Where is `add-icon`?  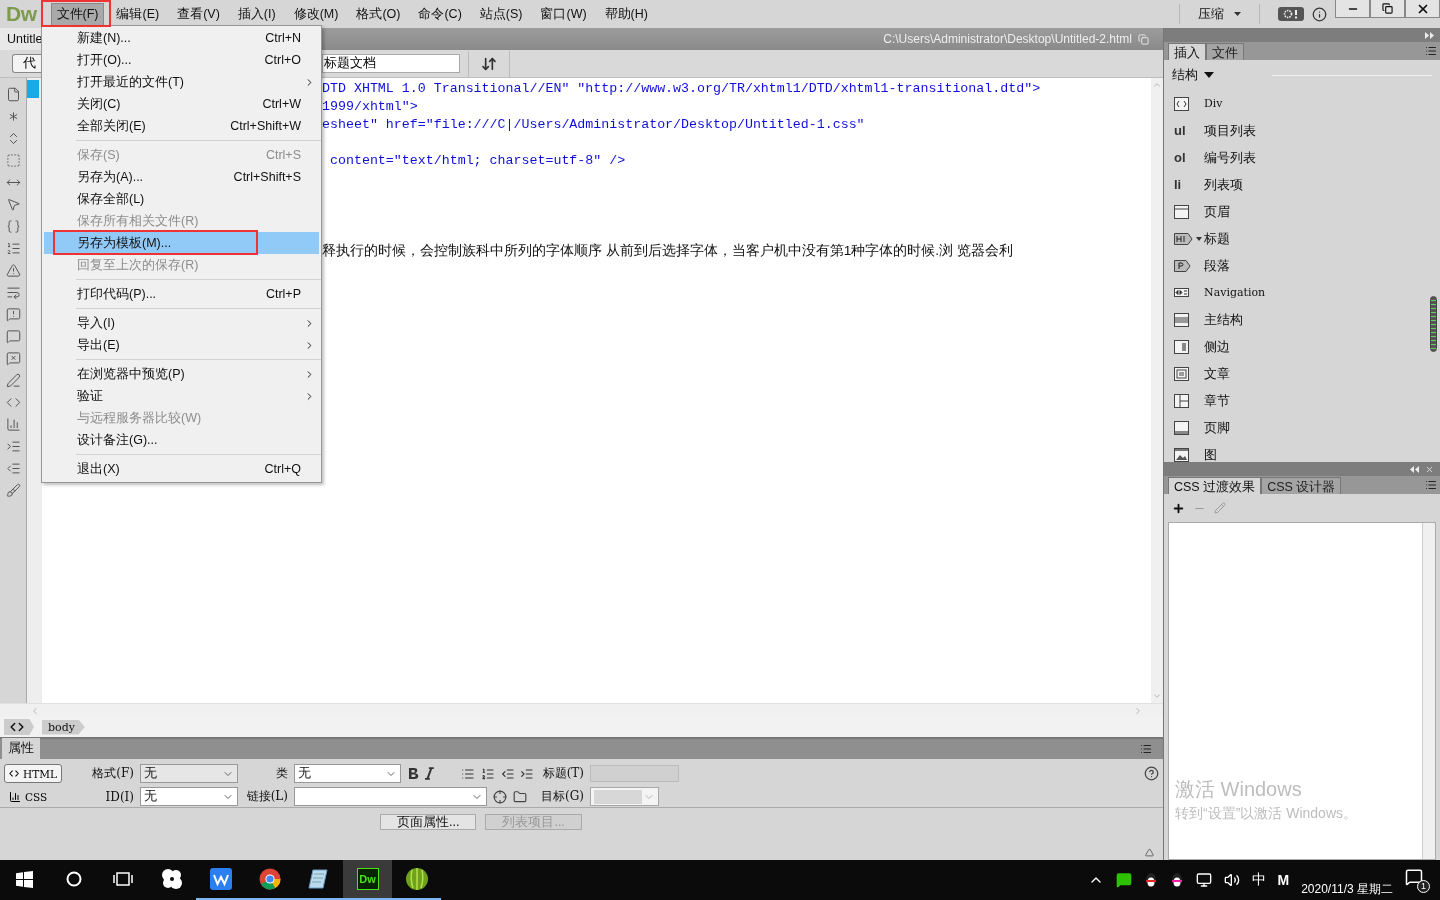
add-icon is located at coordinates (1178, 508).